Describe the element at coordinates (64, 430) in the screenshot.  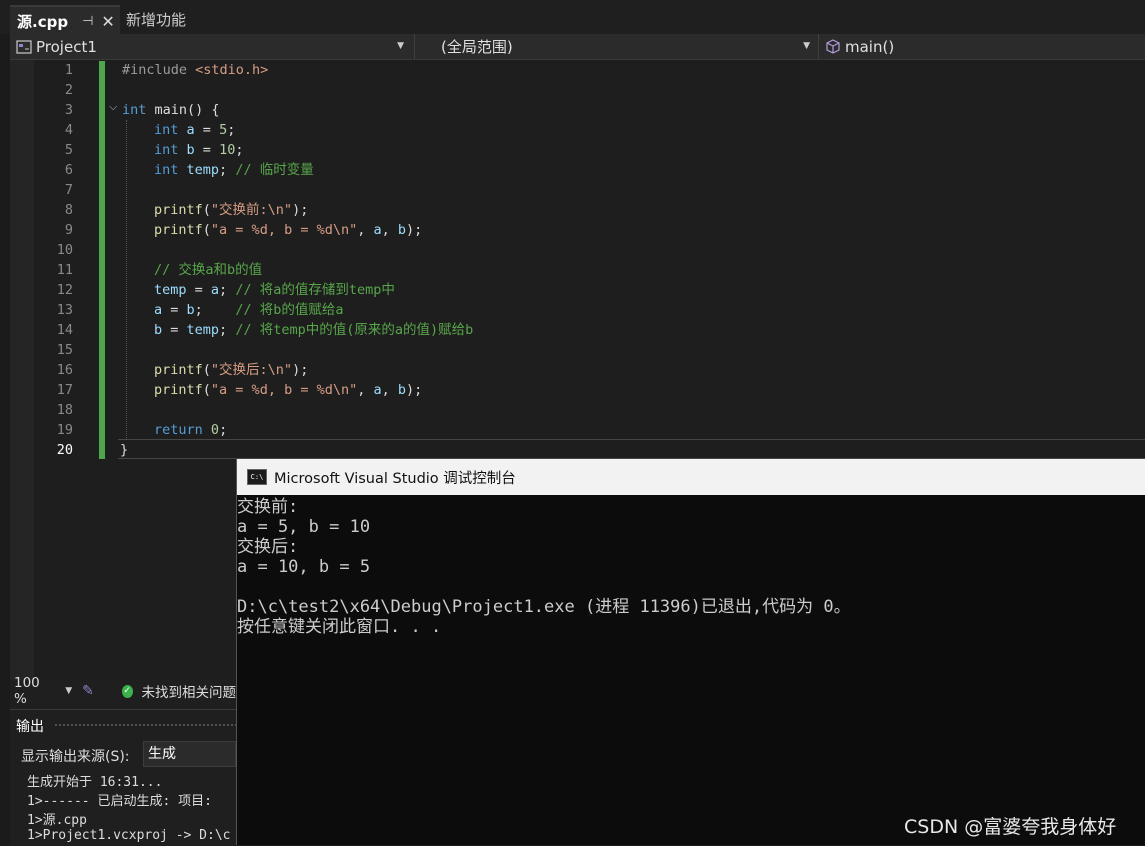
I see `line-number: 19` at that location.